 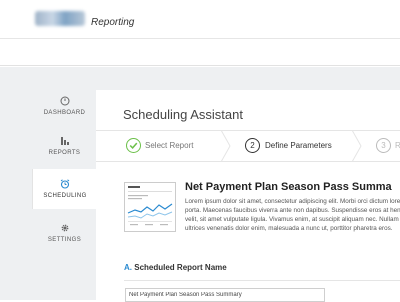 What do you see at coordinates (180, 267) in the screenshot?
I see `section-label: Scheduled Report Name` at bounding box center [180, 267].